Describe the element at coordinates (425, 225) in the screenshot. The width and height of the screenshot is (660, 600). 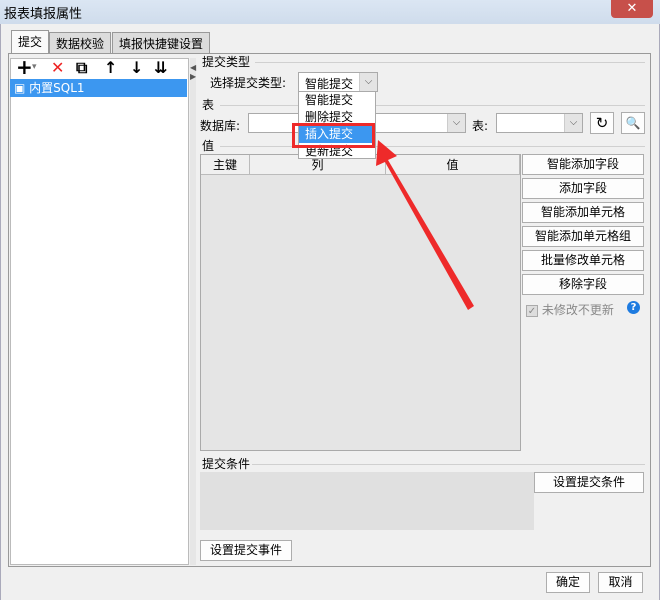
I see `annotation-arrow` at that location.